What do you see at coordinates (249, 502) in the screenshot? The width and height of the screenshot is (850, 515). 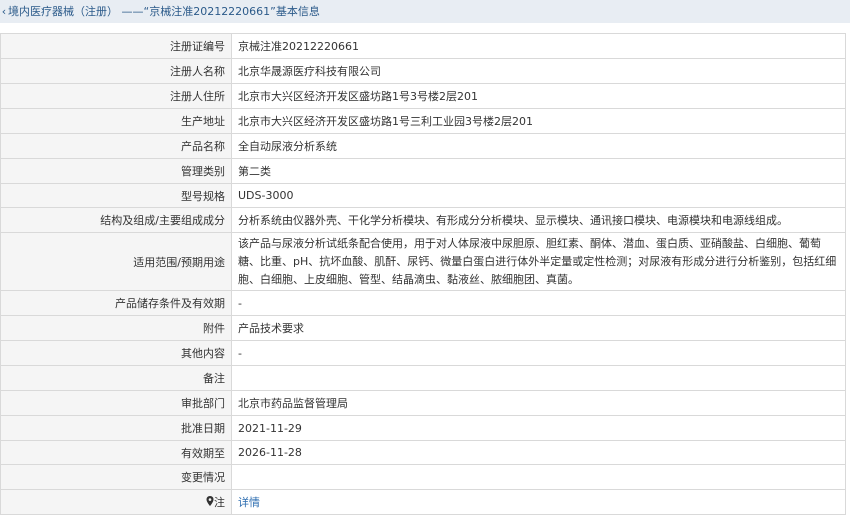 I see `details-link: 详情` at bounding box center [249, 502].